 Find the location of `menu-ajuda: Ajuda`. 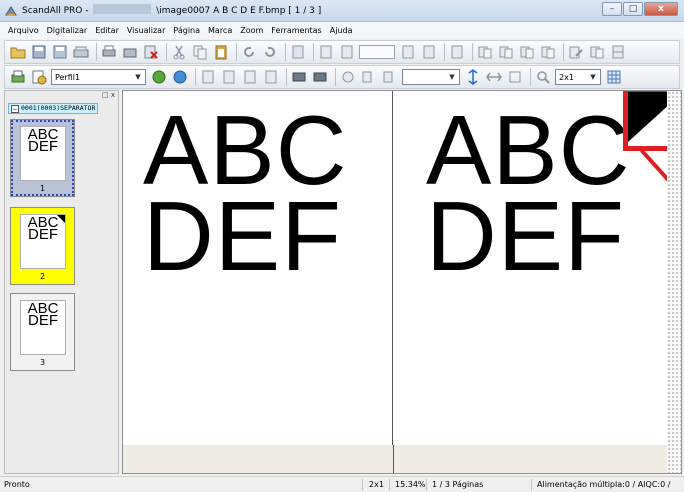

menu-ajuda: Ajuda is located at coordinates (341, 30).